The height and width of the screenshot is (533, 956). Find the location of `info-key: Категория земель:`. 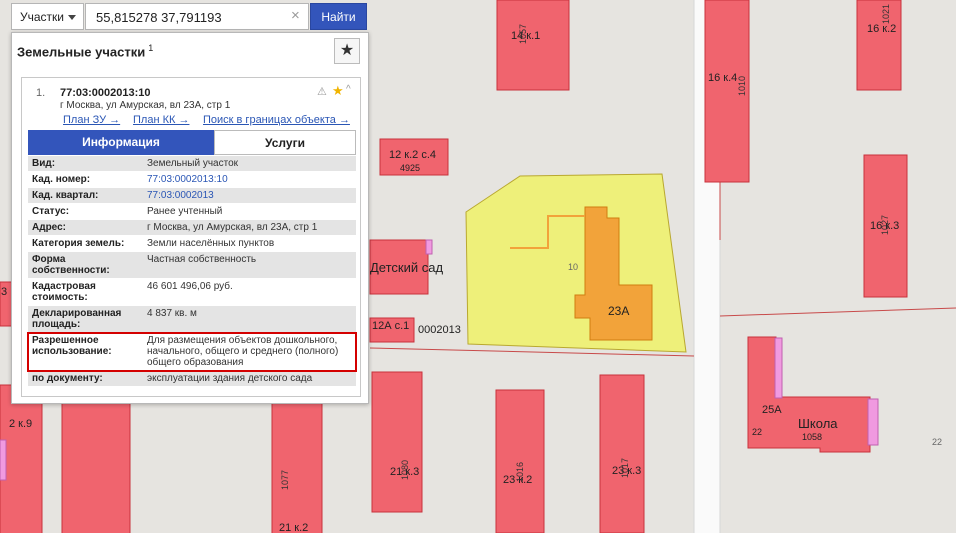

info-key: Категория земель: is located at coordinates (78, 243).